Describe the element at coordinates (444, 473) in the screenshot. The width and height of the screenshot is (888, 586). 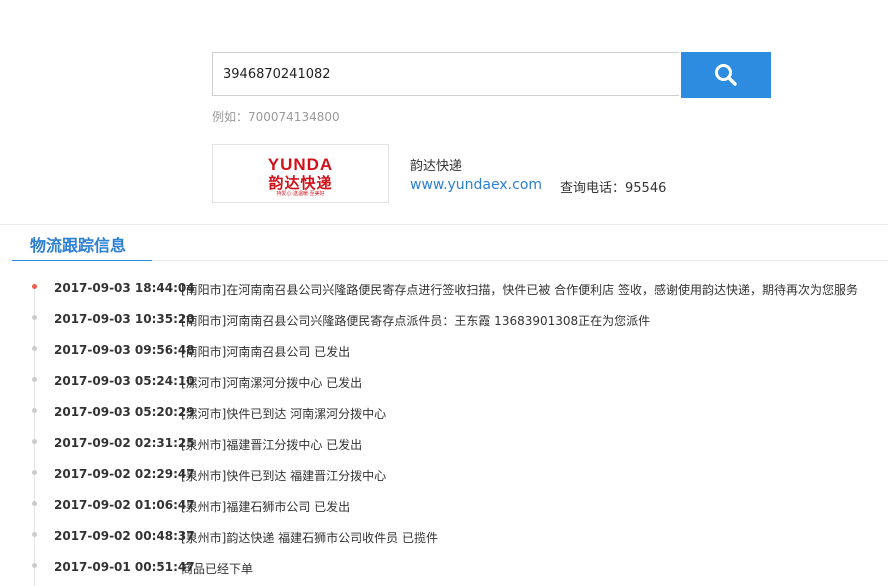
I see `tracking-entry: 2017-09-02 02:29:47 [泉州市]快件已到达 福建晋江分拨中心` at that location.